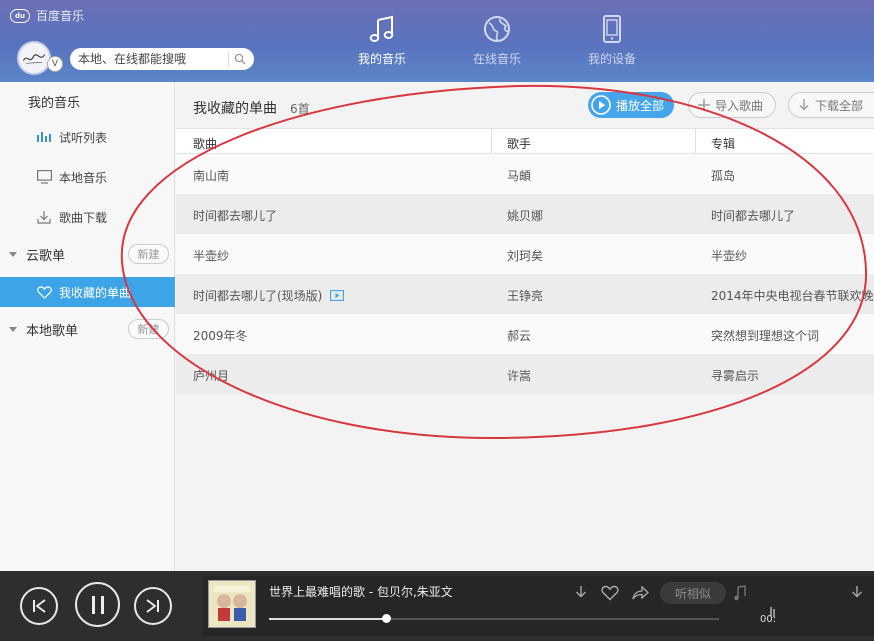  What do you see at coordinates (211, 376) in the screenshot?
I see `song-cell: 庐州月` at bounding box center [211, 376].